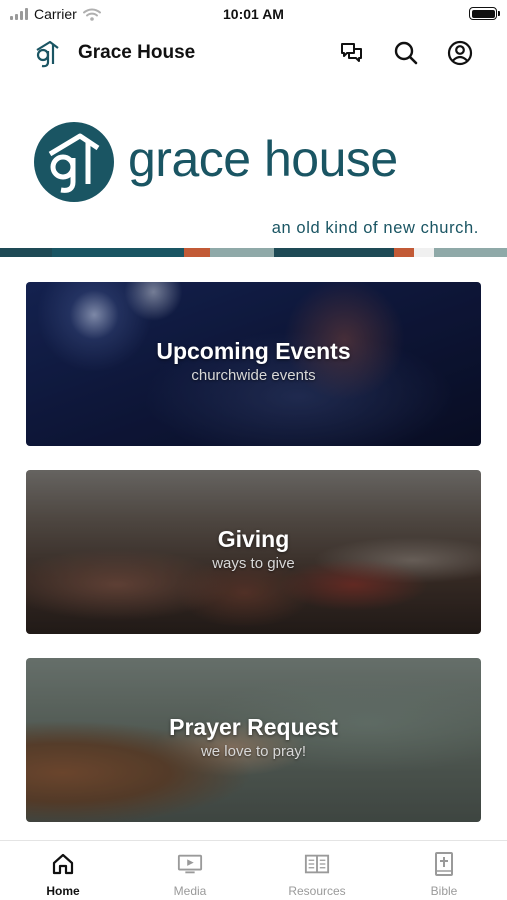 The width and height of the screenshot is (507, 900). Describe the element at coordinates (375, 228) in the screenshot. I see `brand-tagline: an old kind of new church.` at that location.